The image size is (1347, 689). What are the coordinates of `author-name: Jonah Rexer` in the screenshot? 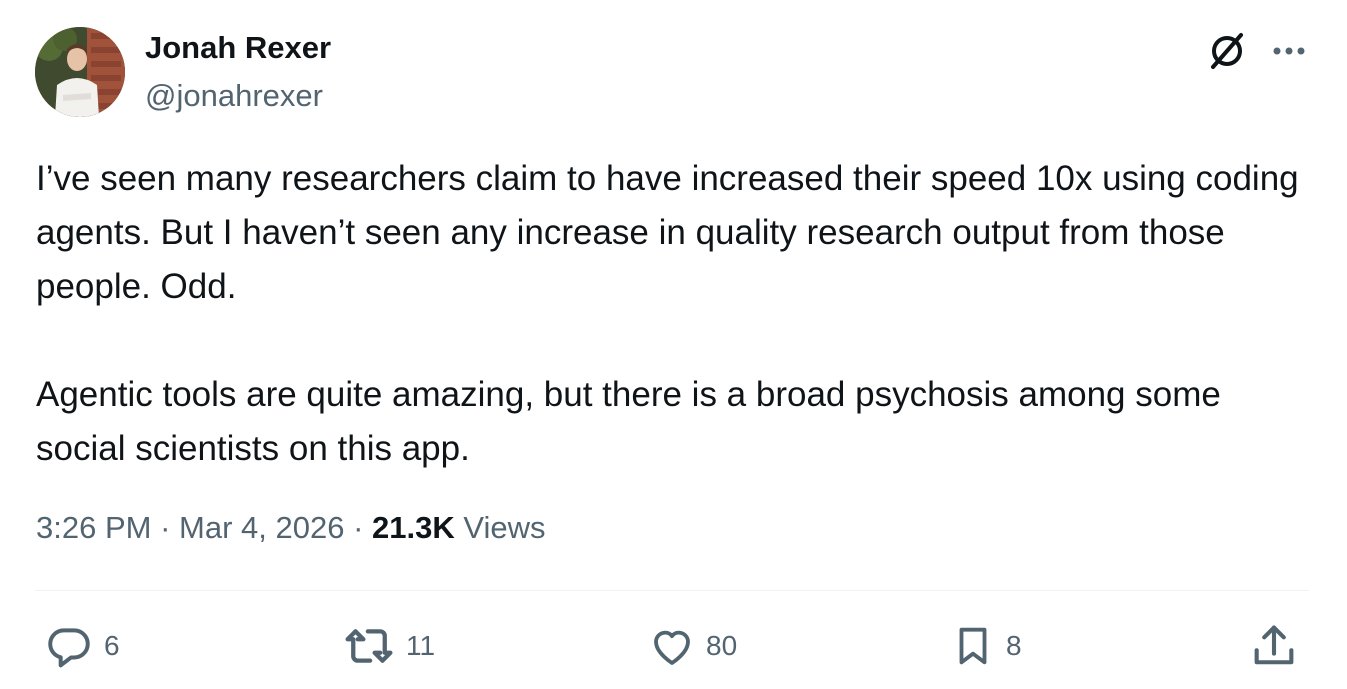 It's located at (238, 48).